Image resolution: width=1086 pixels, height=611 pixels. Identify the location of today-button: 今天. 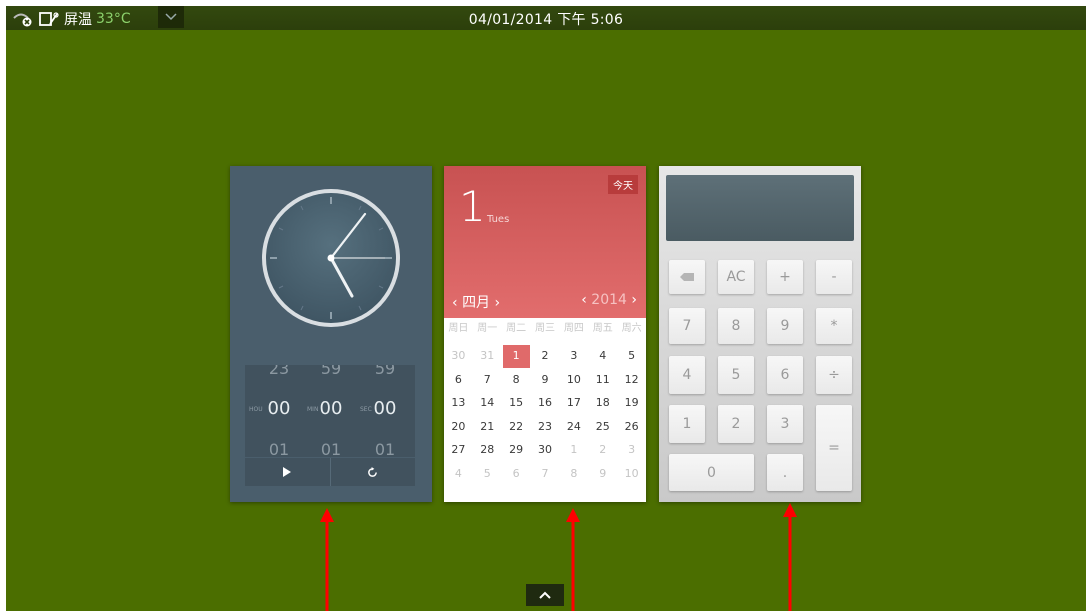
(623, 184).